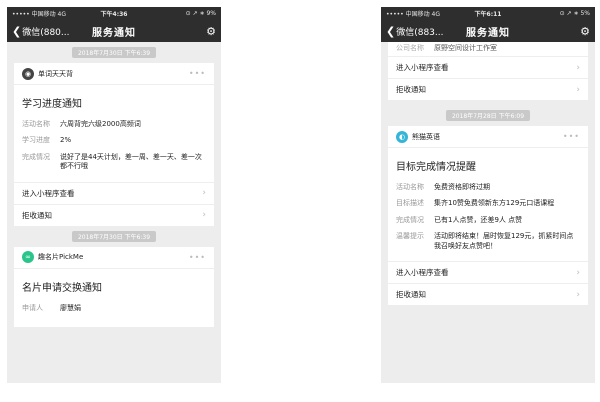 This screenshot has width=600, height=402. I want to click on clock: 下午6:11, so click(488, 14).